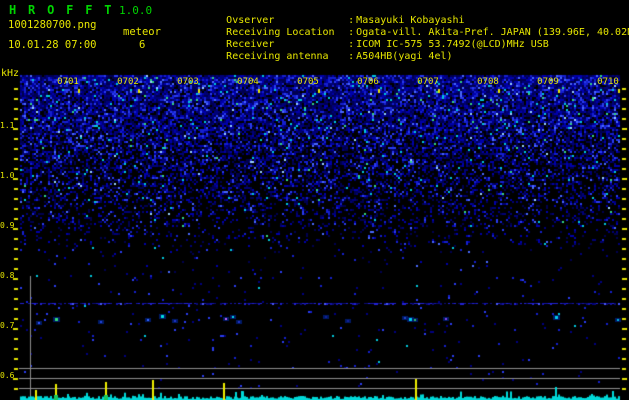 The image size is (629, 400). I want to click on app-title: H R O F F T, so click(61, 10).